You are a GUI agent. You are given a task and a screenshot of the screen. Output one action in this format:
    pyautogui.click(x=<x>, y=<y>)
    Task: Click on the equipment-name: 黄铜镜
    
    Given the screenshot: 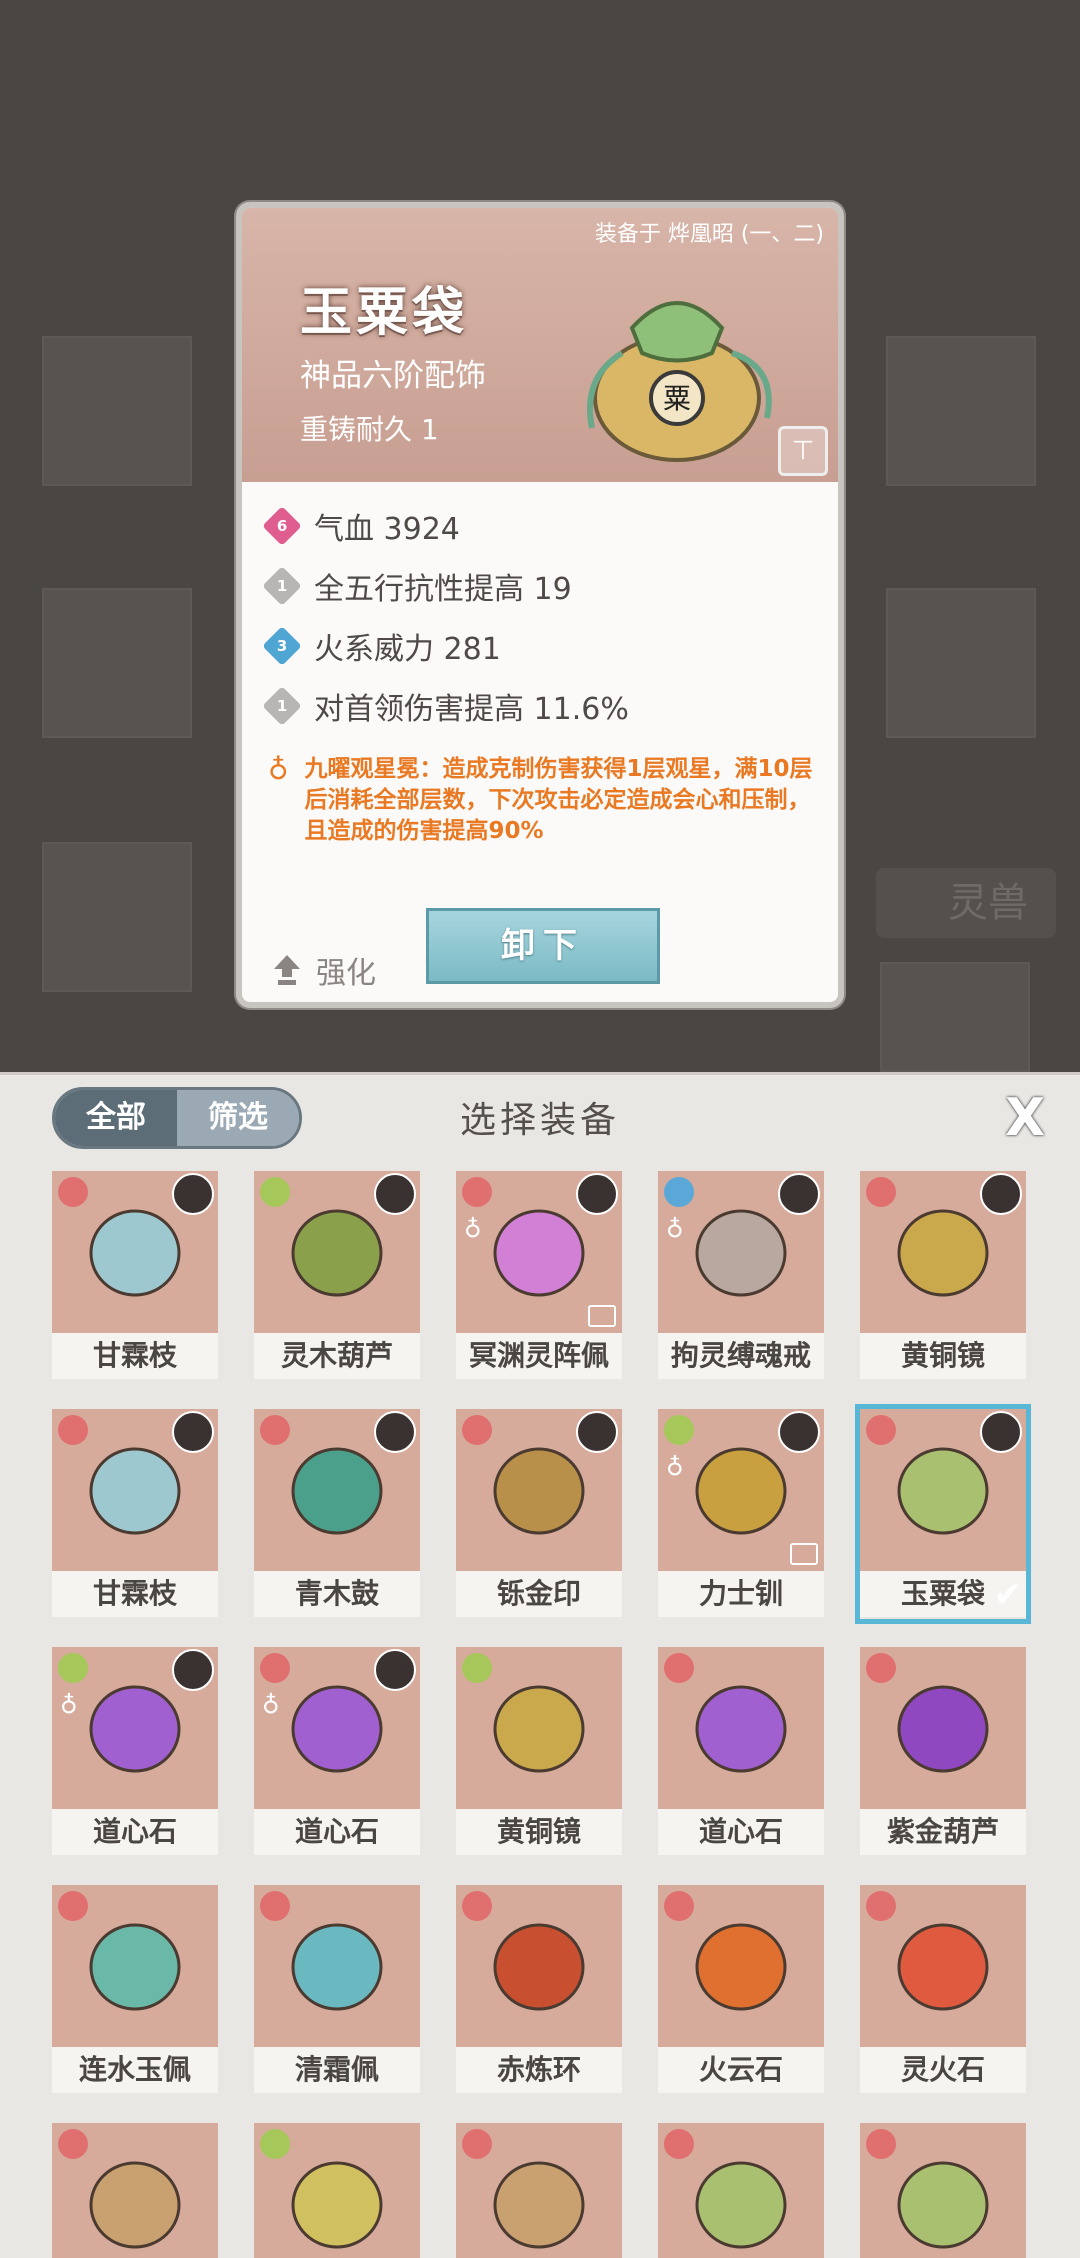 What is the action you would take?
    pyautogui.click(x=539, y=1832)
    